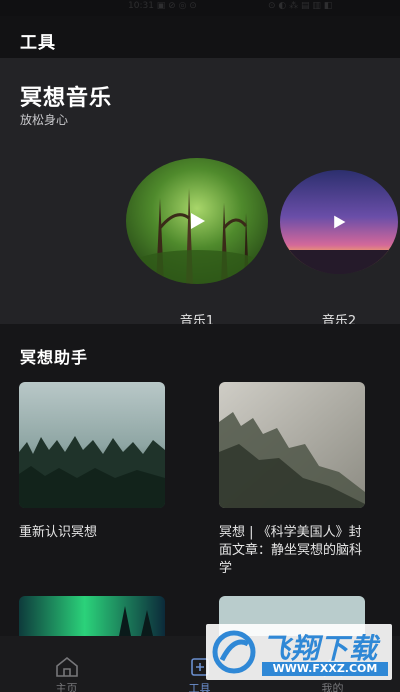 The height and width of the screenshot is (692, 400). What do you see at coordinates (292, 551) in the screenshot?
I see `article-2-title: 冥想 | 《科学美国人》封面文章：静坐冥想的脑科学` at bounding box center [292, 551].